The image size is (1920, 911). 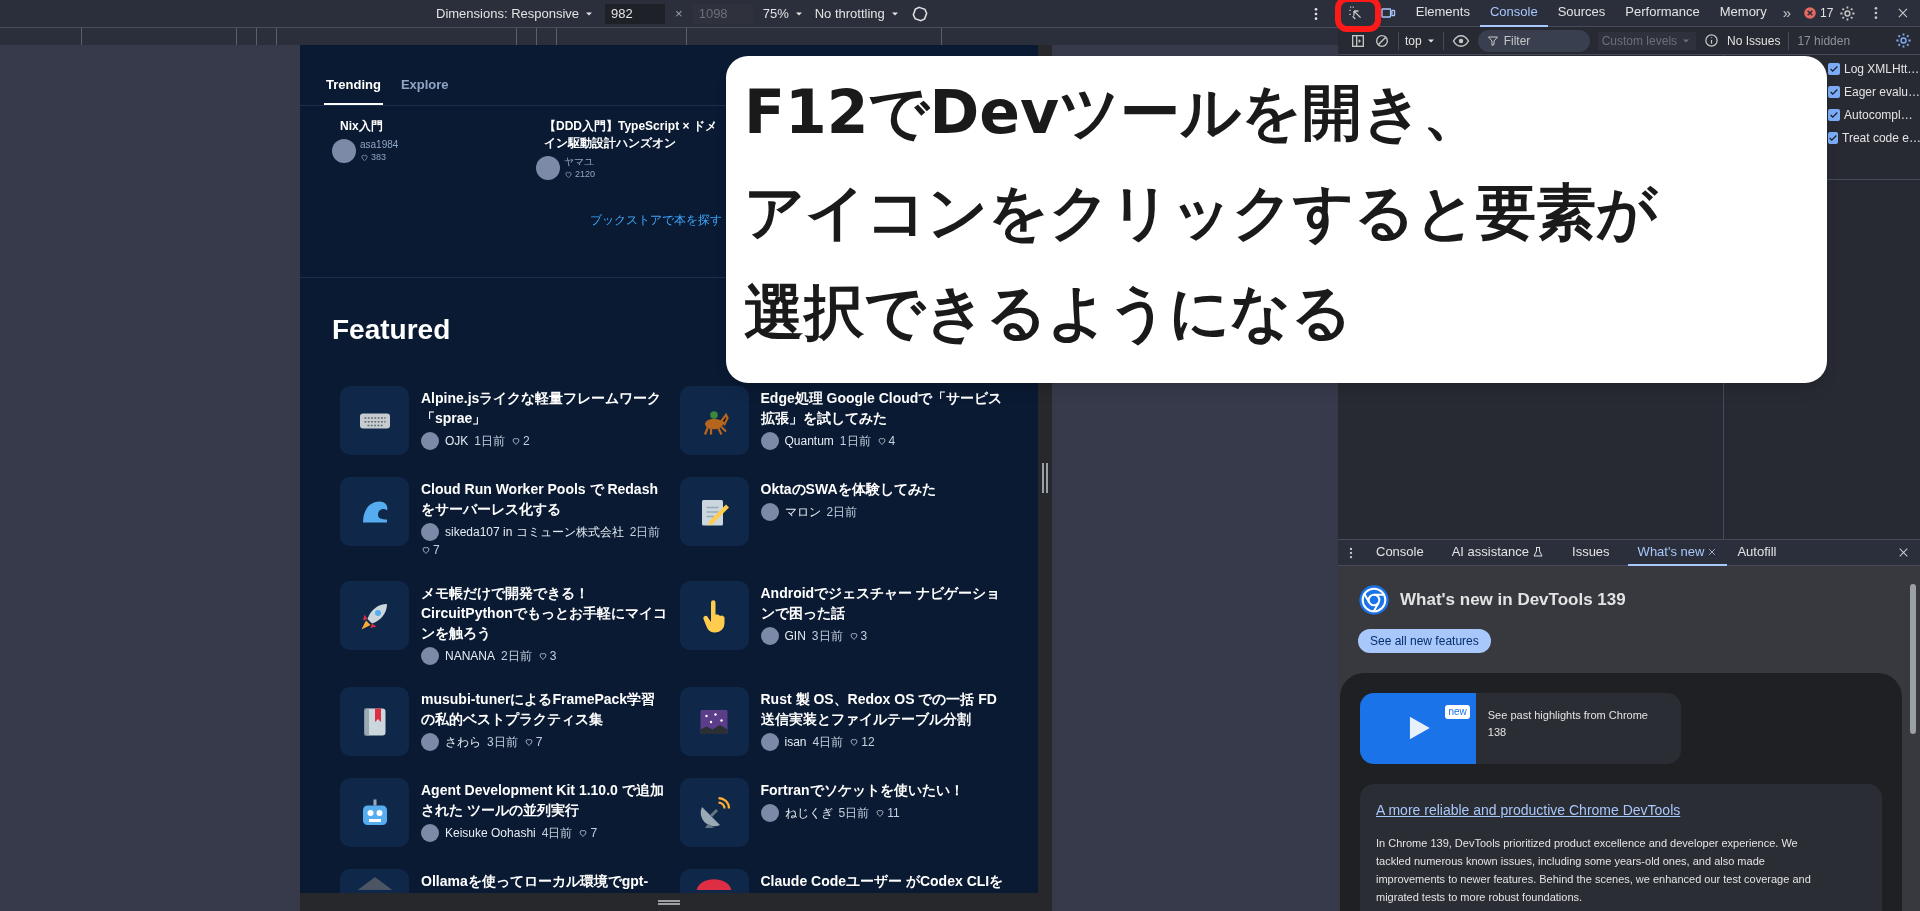 I want to click on error-count: 17, so click(x=1827, y=13).